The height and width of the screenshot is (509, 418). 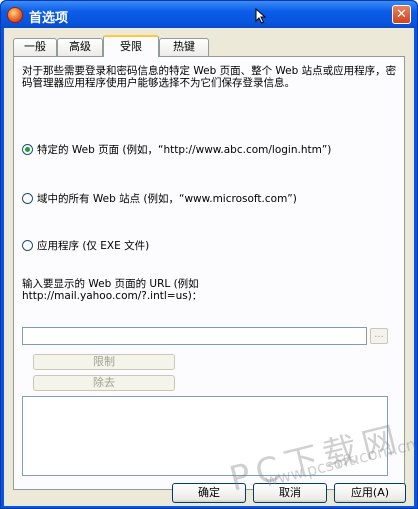 I want to click on tab-advanced: 高级, so click(x=80, y=47).